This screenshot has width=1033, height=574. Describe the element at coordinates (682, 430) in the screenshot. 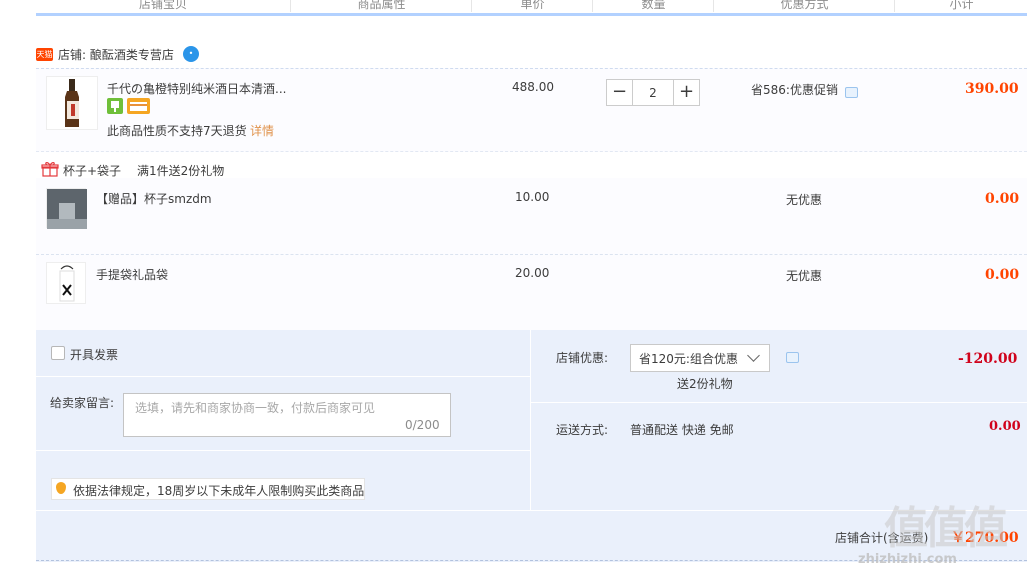

I see `shipping-value: 普通配送 快递 免邮` at that location.